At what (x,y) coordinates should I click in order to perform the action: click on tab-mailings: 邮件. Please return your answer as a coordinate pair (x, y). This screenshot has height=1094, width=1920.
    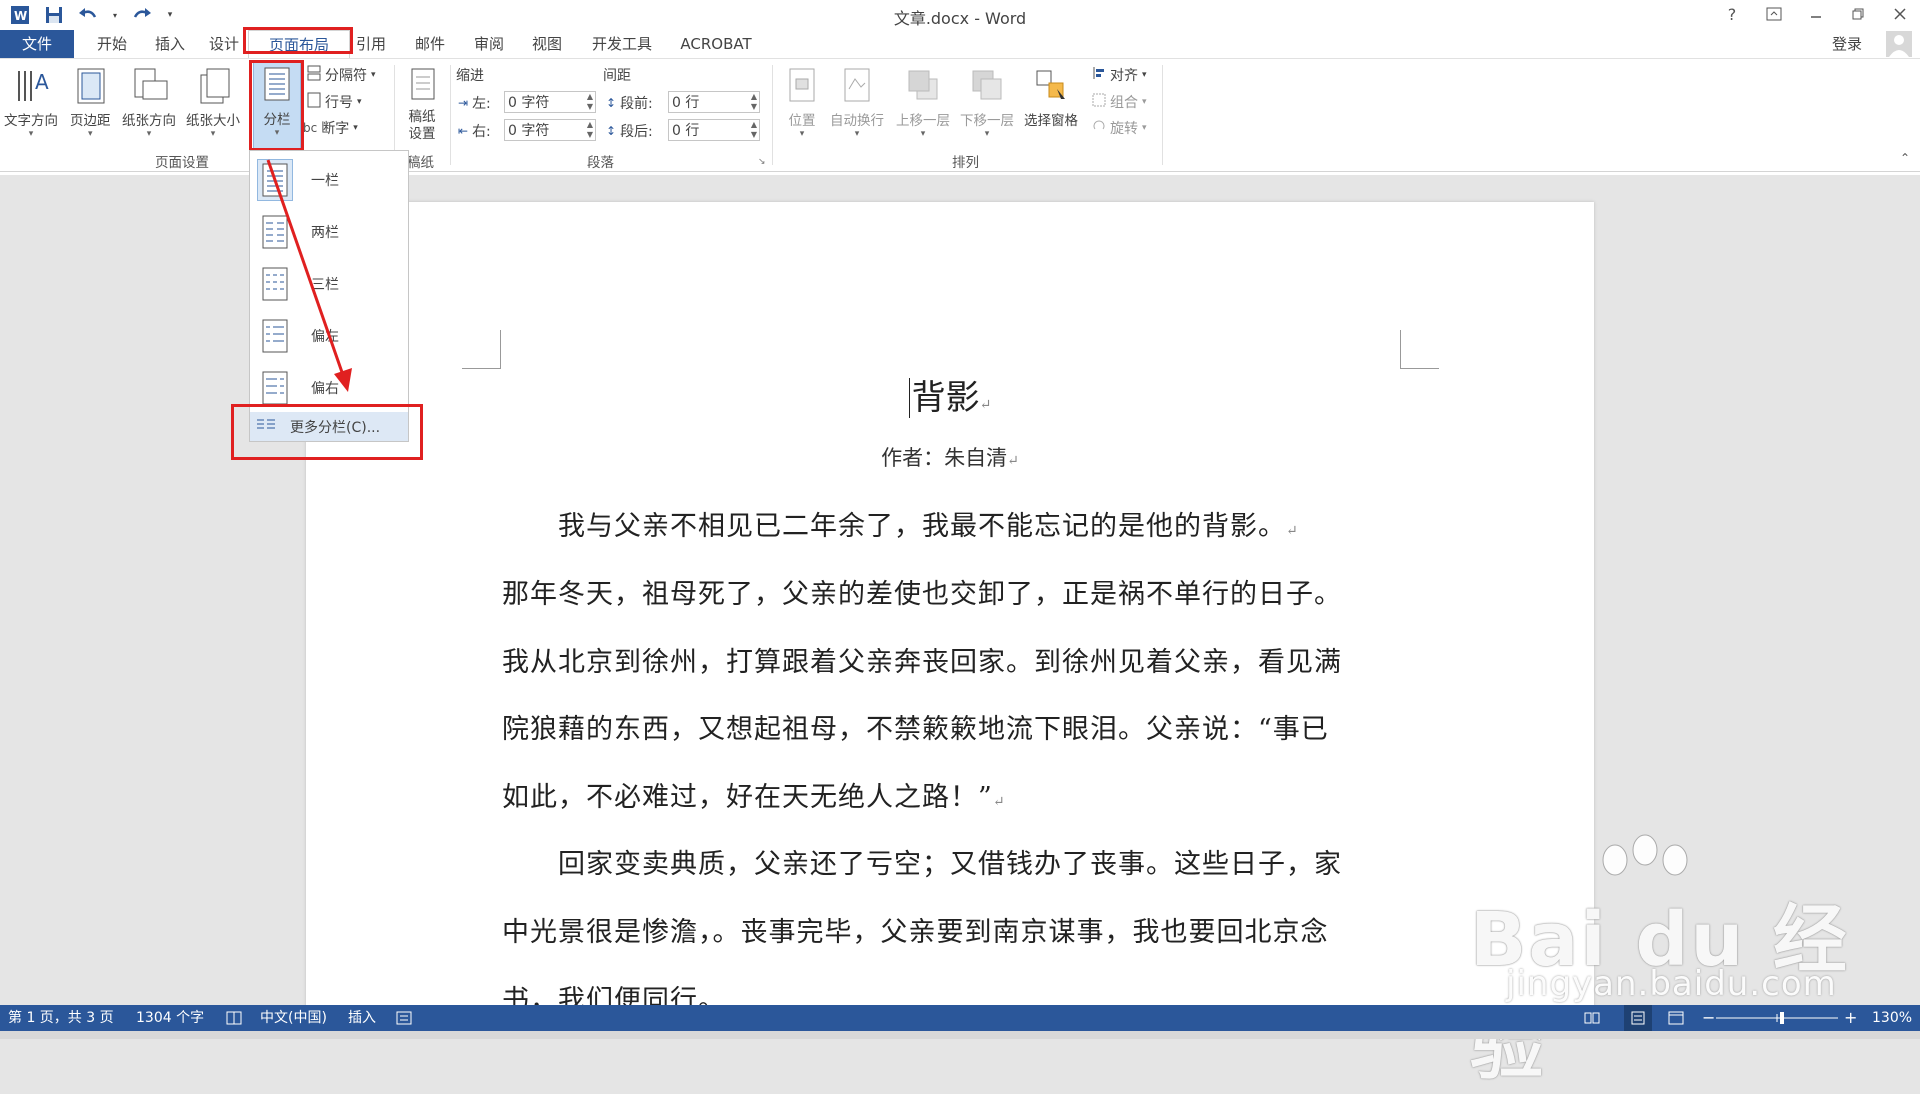
    Looking at the image, I should click on (430, 44).